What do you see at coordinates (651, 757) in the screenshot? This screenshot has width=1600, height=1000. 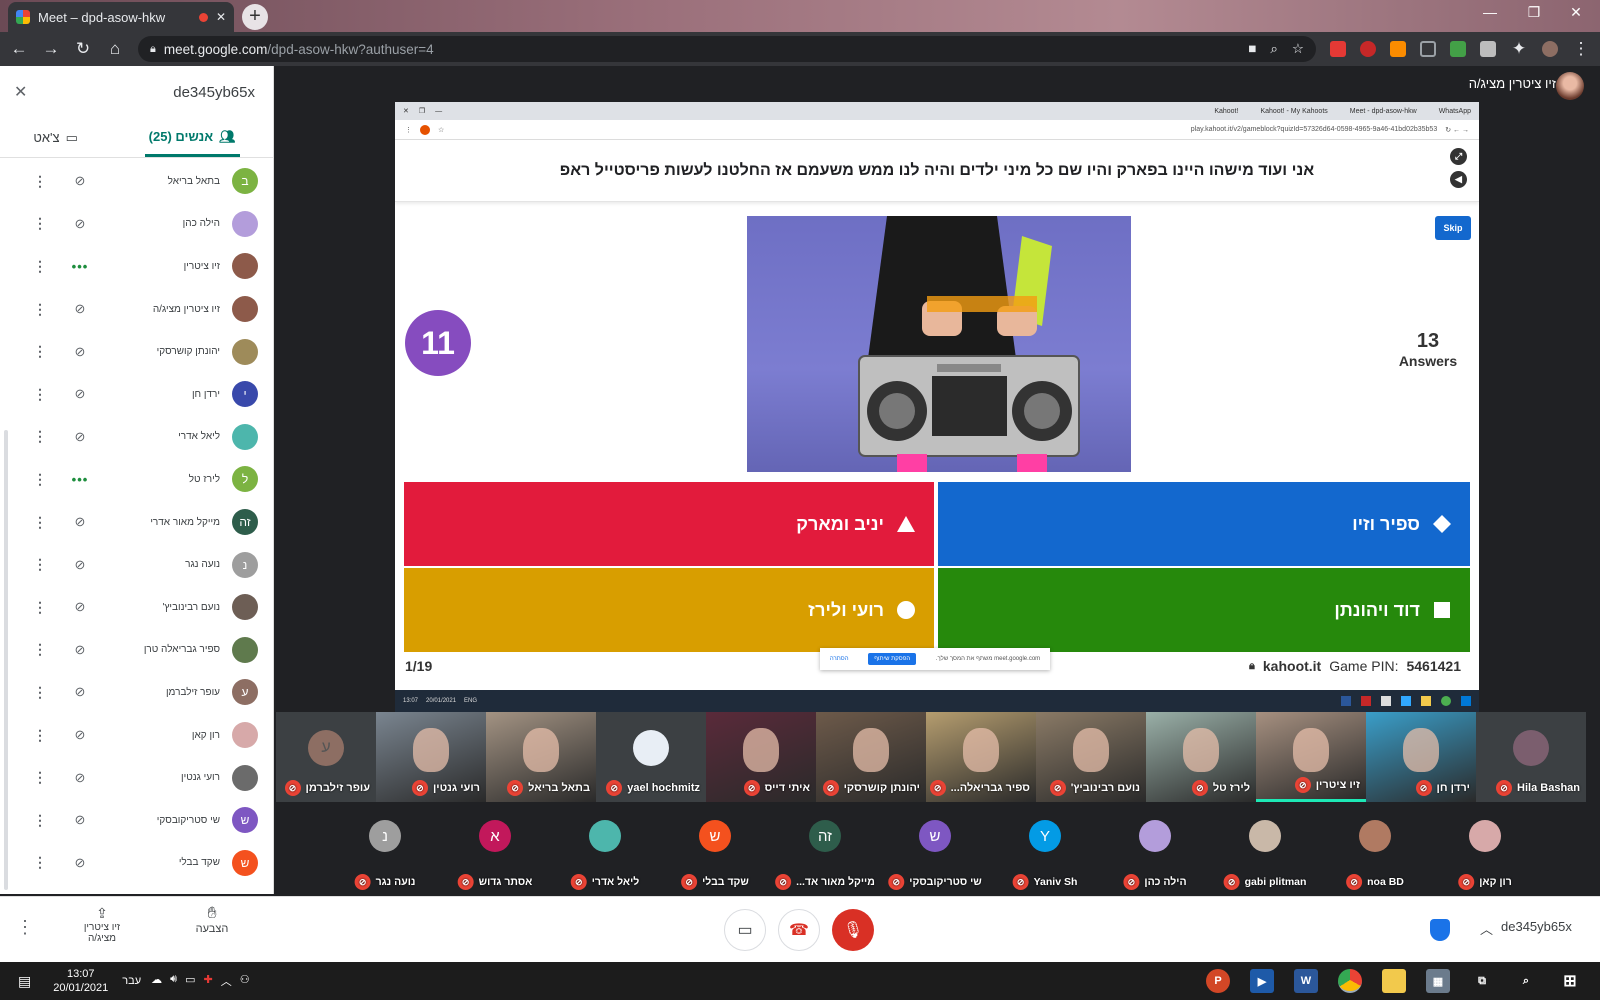 I see `participant-tile: yael hochmitz ⊘` at bounding box center [651, 757].